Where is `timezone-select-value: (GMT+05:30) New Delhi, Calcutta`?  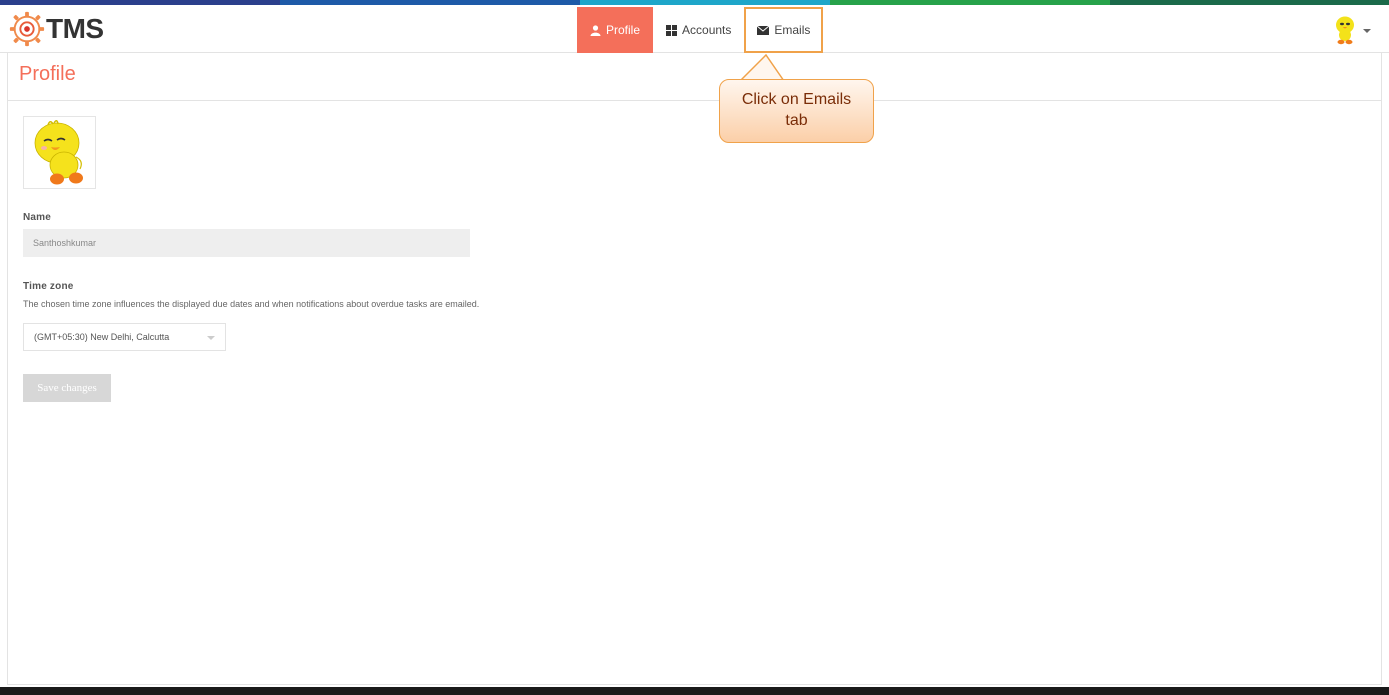 timezone-select-value: (GMT+05:30) New Delhi, Calcutta is located at coordinates (102, 337).